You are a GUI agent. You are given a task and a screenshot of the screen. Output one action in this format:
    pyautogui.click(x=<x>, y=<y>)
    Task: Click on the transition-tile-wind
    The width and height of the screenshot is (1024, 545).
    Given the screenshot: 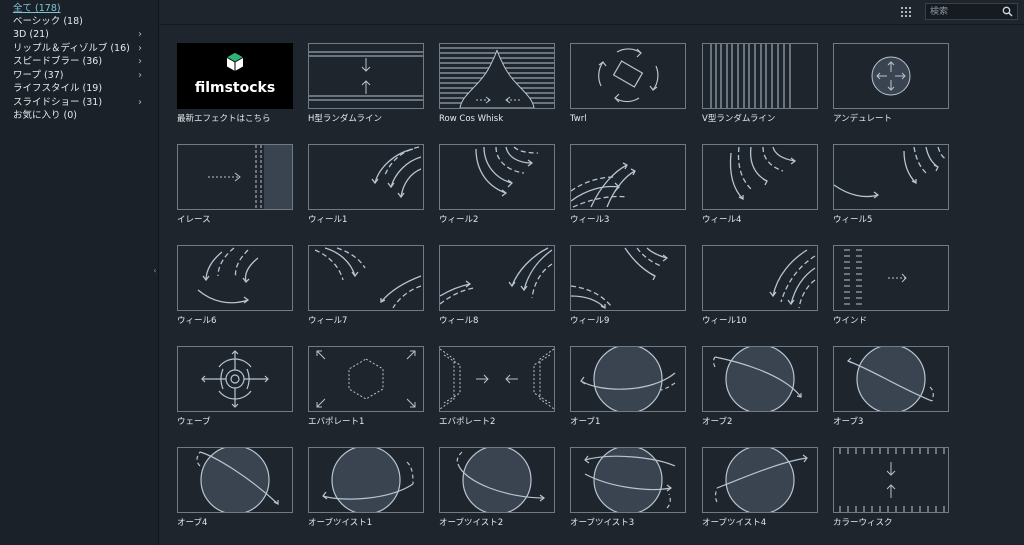 What is the action you would take?
    pyautogui.click(x=891, y=278)
    